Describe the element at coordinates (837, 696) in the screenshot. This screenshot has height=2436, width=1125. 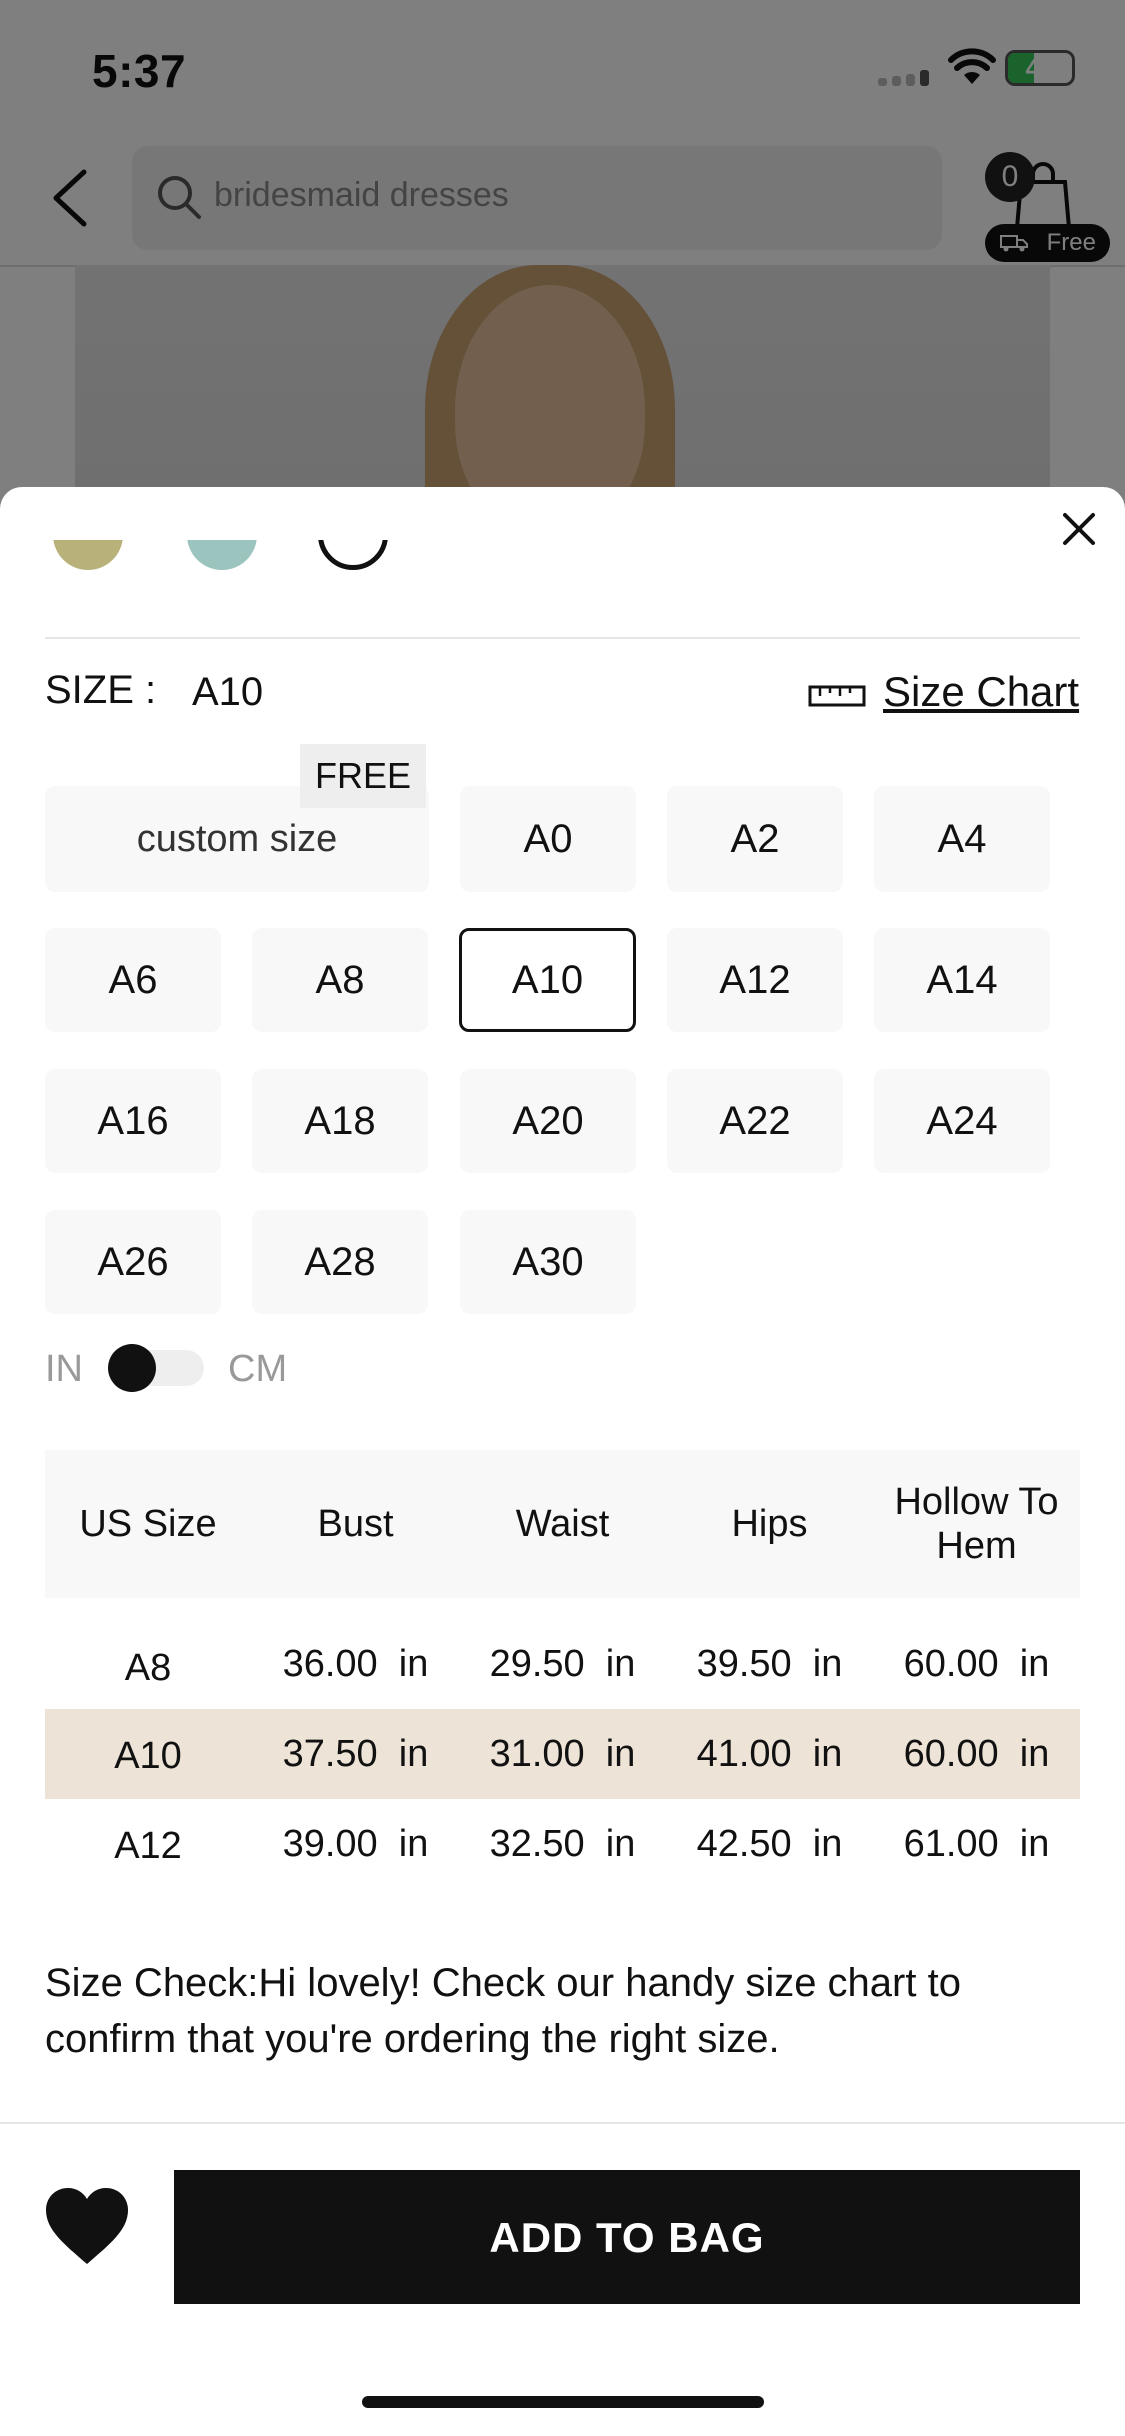
I see `ruler-icon` at that location.